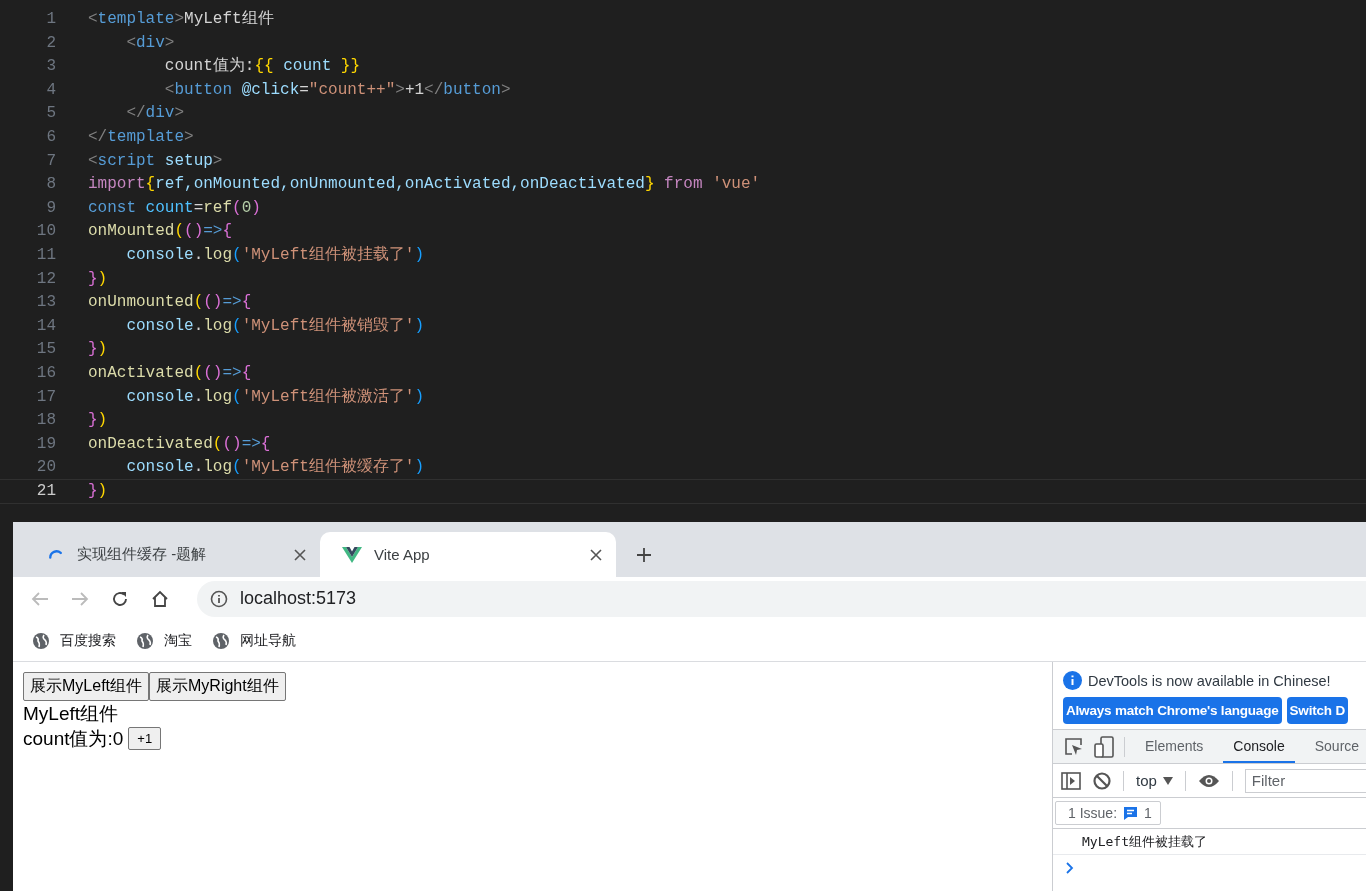  What do you see at coordinates (337, 90) in the screenshot?
I see `code-line: <button @click="count++">+1</button>` at bounding box center [337, 90].